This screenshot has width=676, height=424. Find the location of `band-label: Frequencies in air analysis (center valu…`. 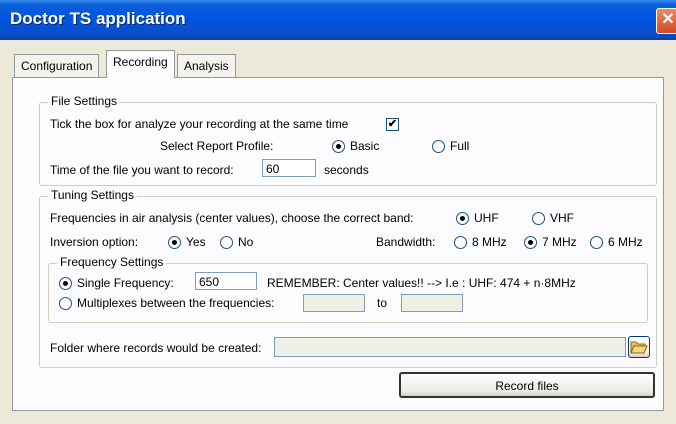

band-label: Frequencies in air analysis (center valu… is located at coordinates (232, 218).